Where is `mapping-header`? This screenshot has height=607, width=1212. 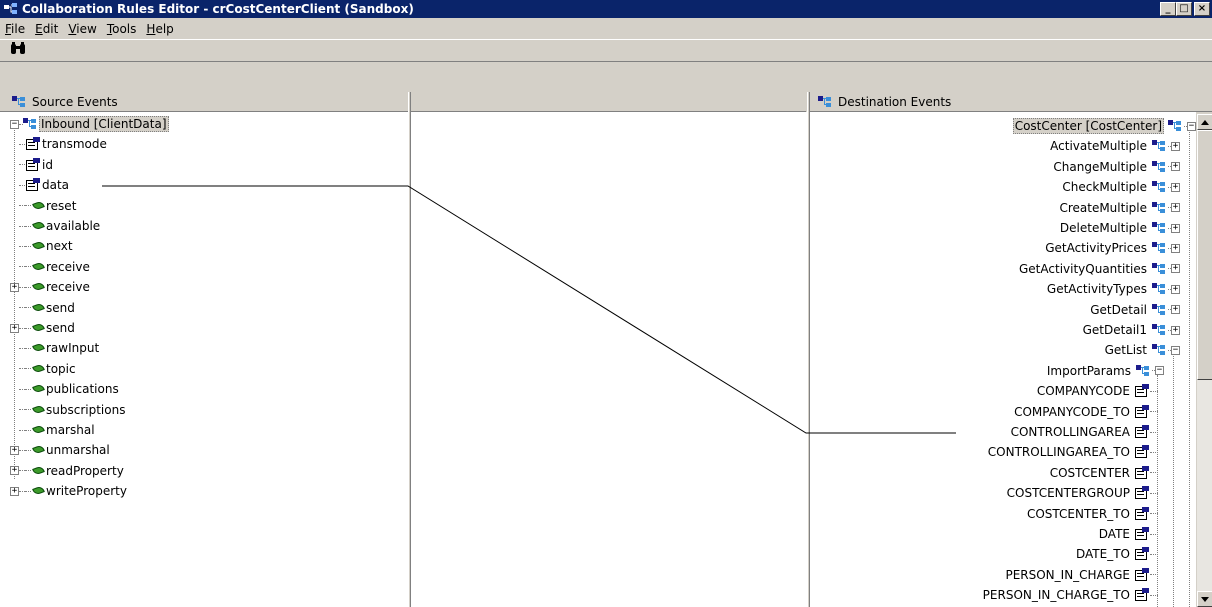 mapping-header is located at coordinates (608, 102).